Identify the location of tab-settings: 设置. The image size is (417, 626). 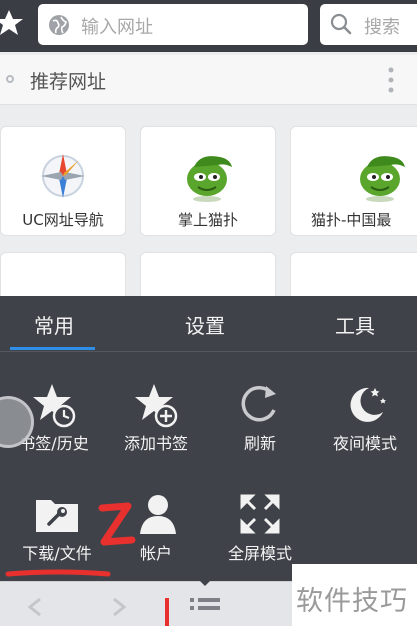
(205, 324).